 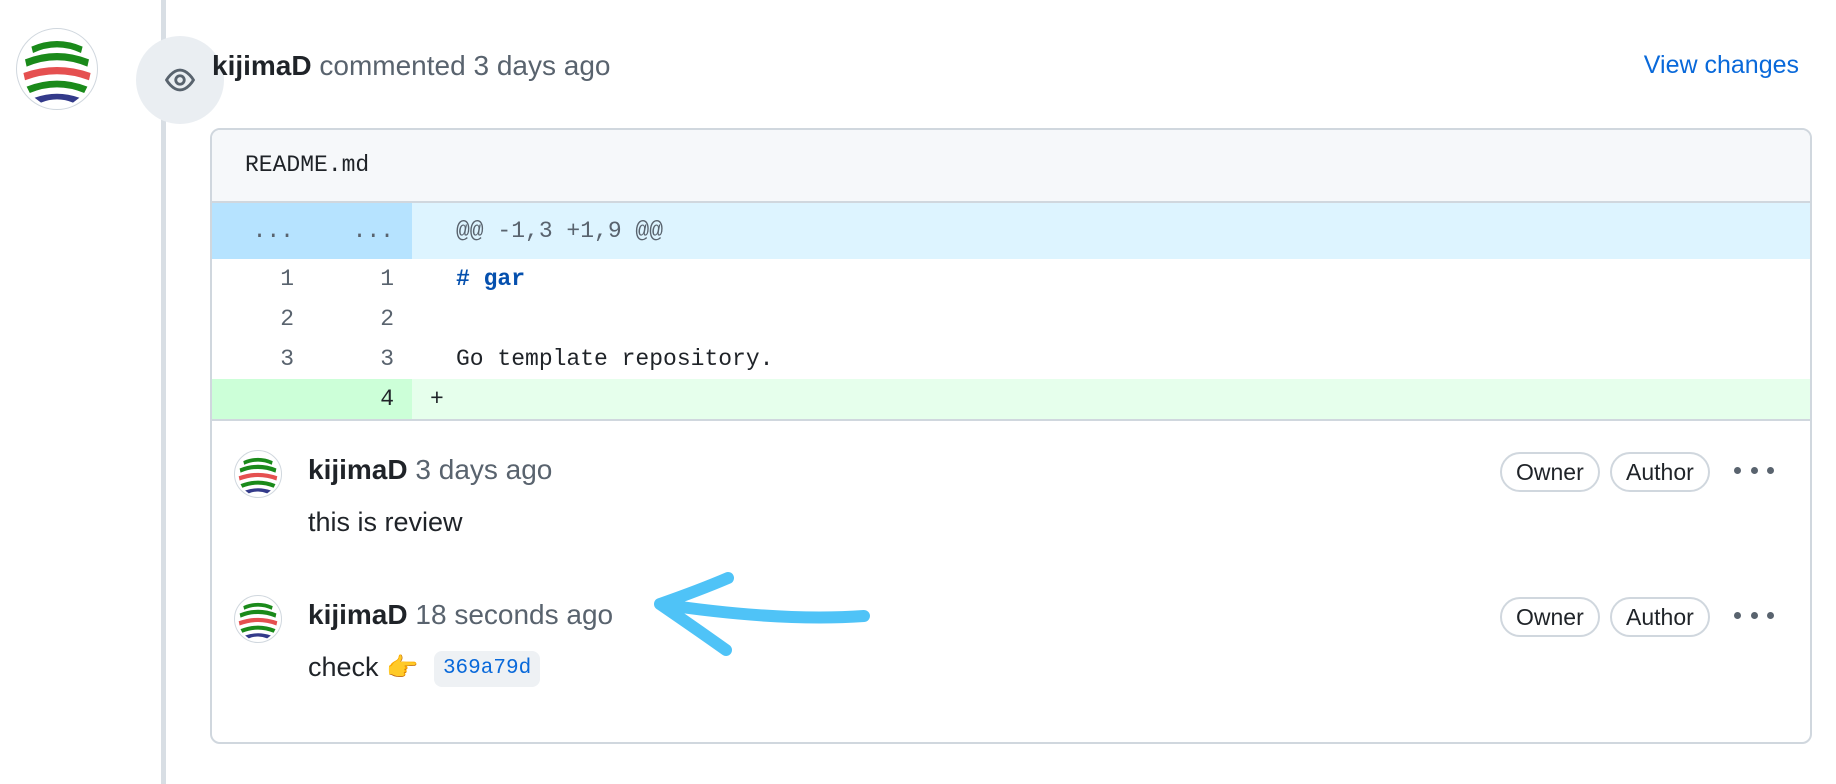 What do you see at coordinates (437, 399) in the screenshot?
I see `added-marker: +` at bounding box center [437, 399].